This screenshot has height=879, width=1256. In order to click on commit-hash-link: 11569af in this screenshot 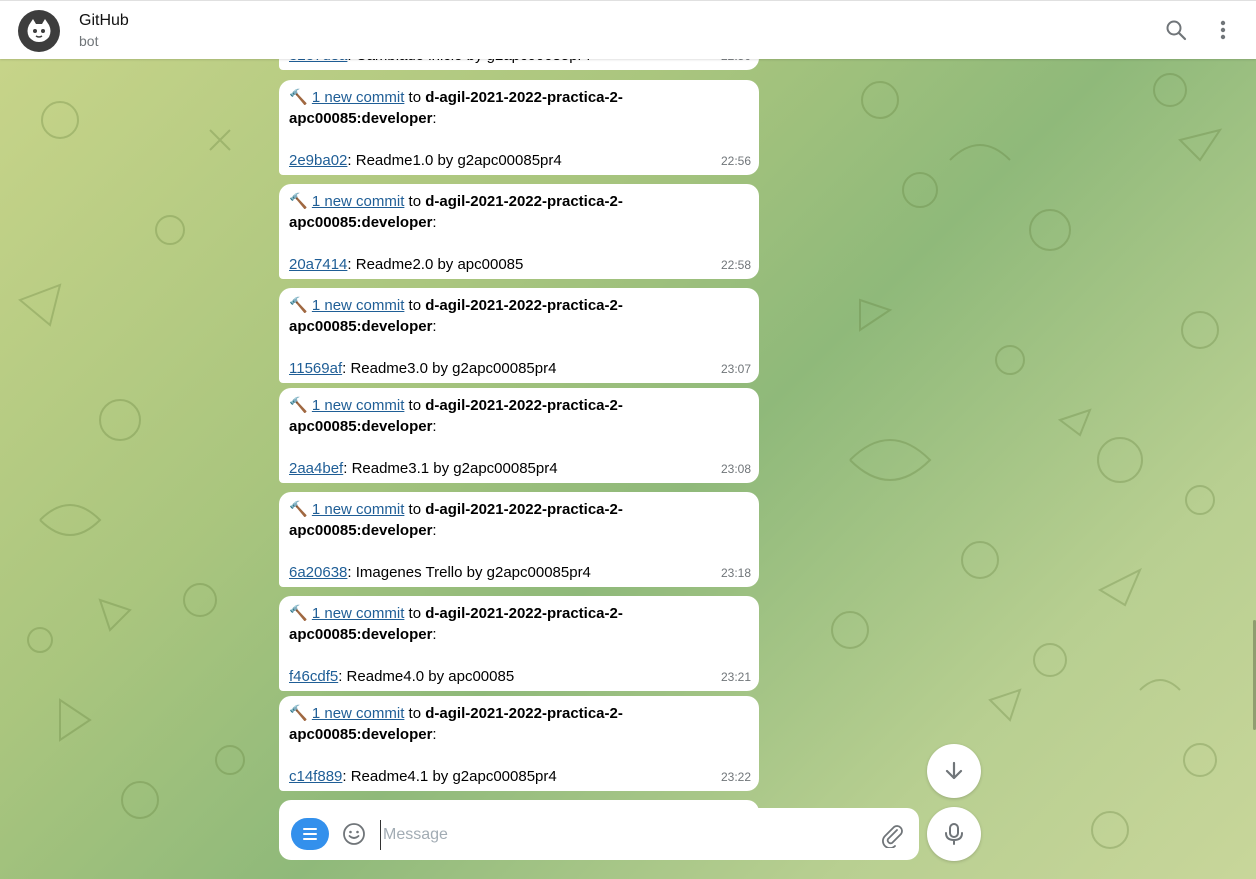, I will do `click(315, 368)`.